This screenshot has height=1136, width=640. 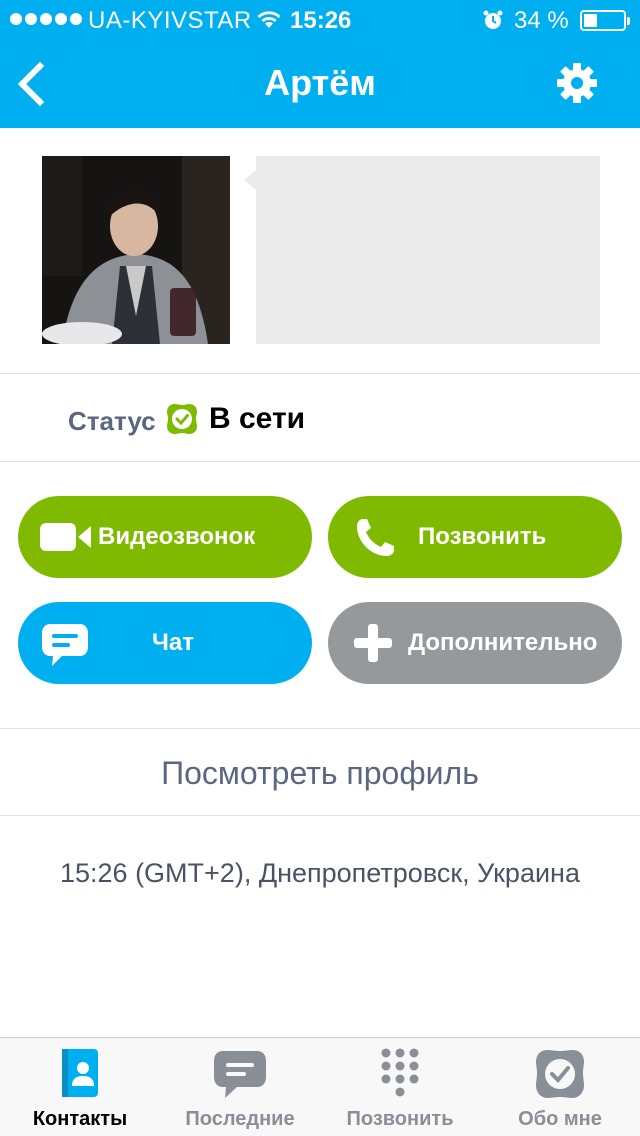 I want to click on dialpad-icon, so click(x=400, y=1072).